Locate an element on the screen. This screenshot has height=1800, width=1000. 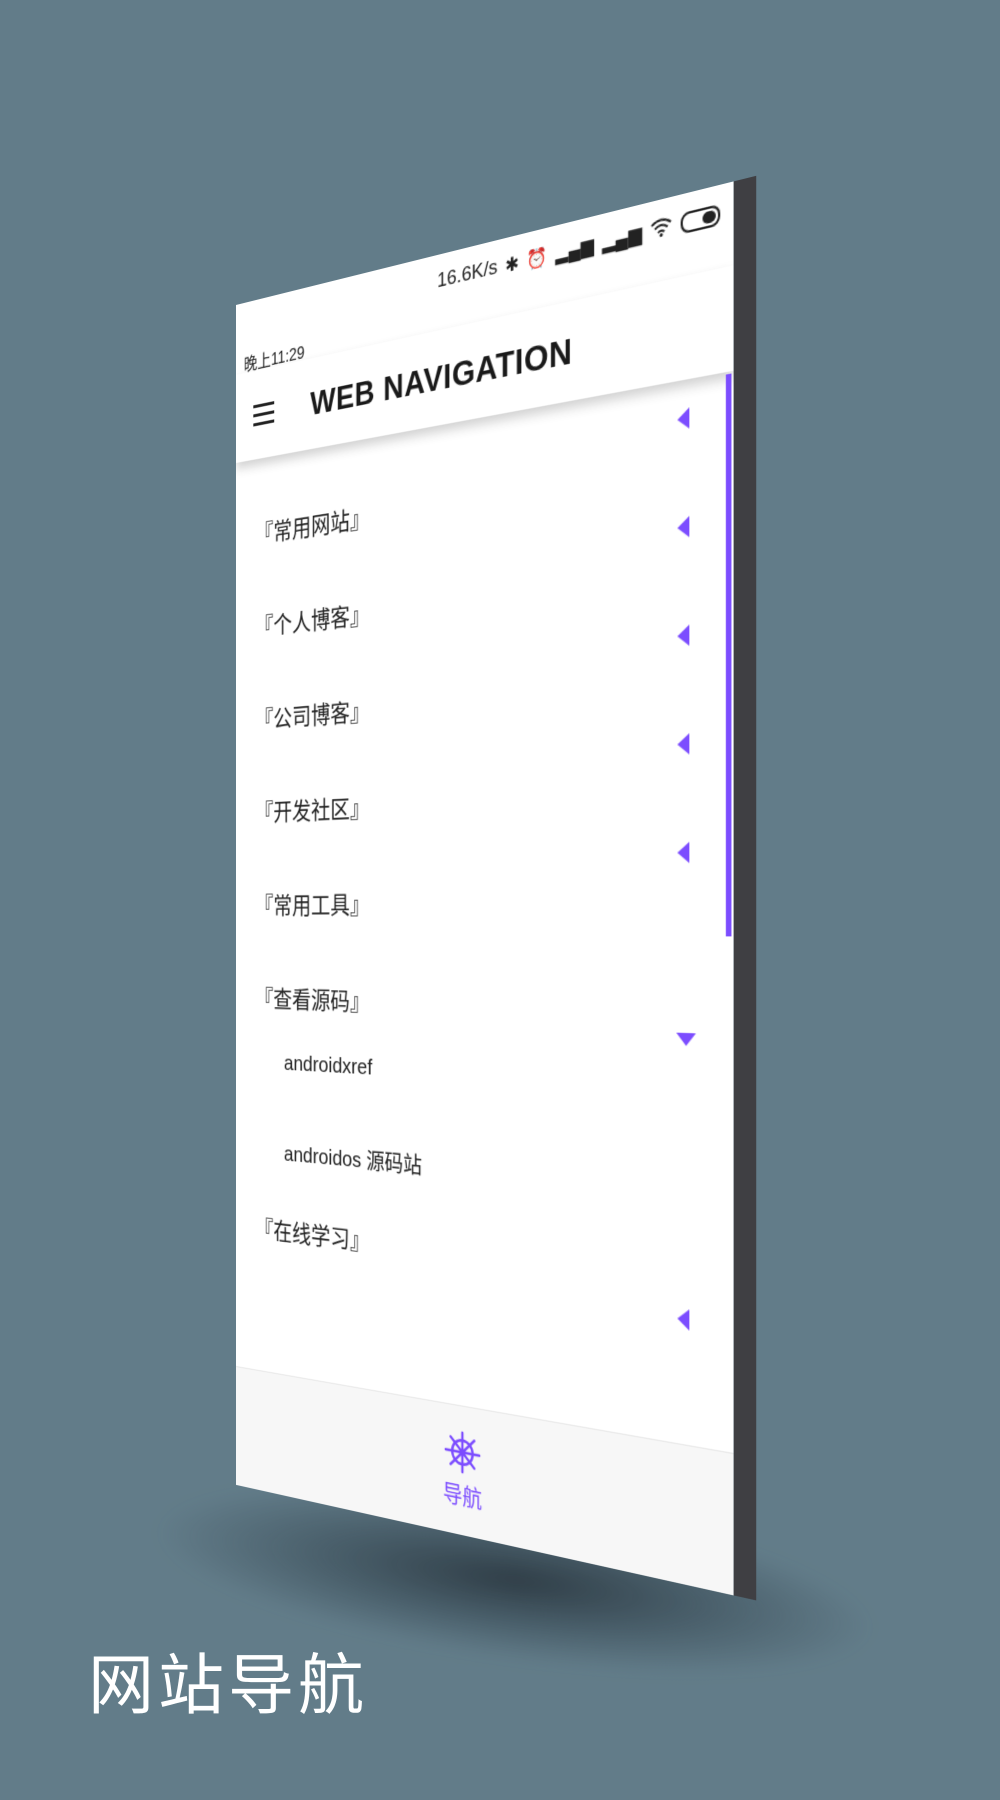
status-bar: 晚上11:29 16.6K/s ✱ ⏰ ▂▄▆ ▂▄▆ is located at coordinates (485, 278).